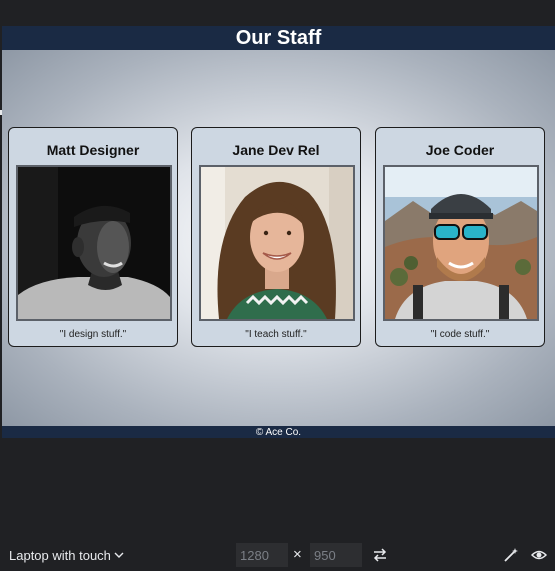 This screenshot has width=555, height=571. What do you see at coordinates (539, 555) in the screenshot?
I see `eye-icon` at bounding box center [539, 555].